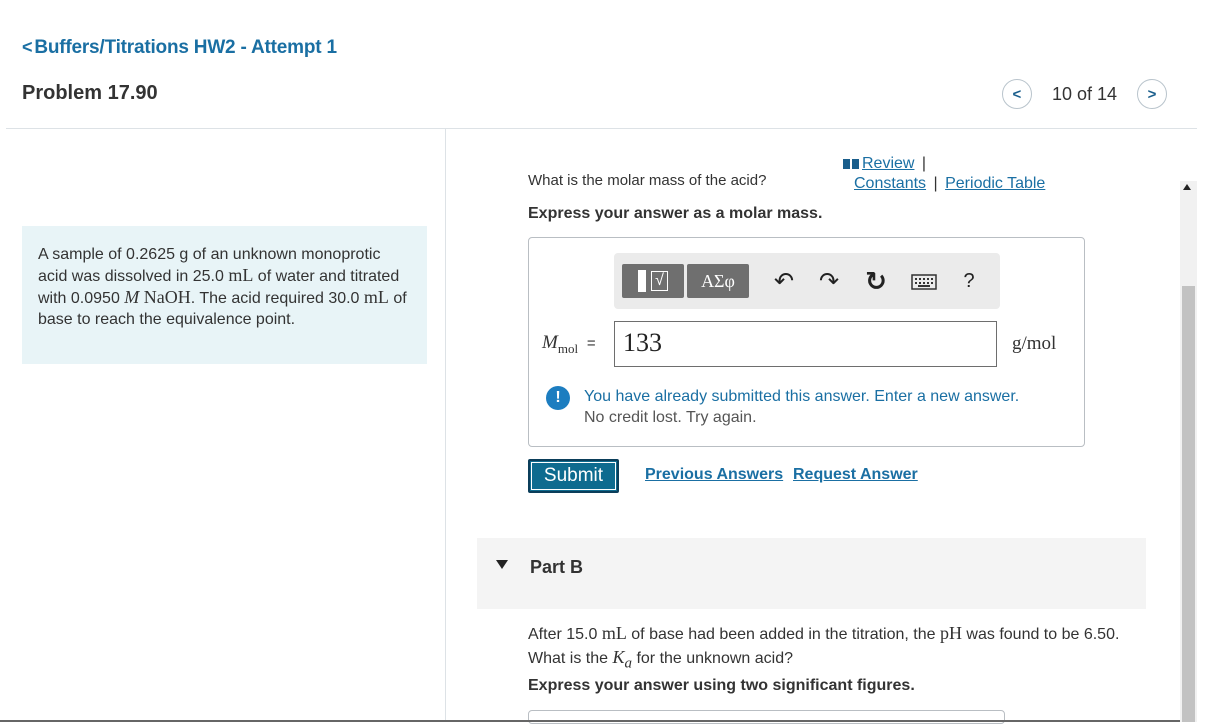 The width and height of the screenshot is (1207, 724). What do you see at coordinates (502, 564) in the screenshot?
I see `collapse-triangle-icon` at bounding box center [502, 564].